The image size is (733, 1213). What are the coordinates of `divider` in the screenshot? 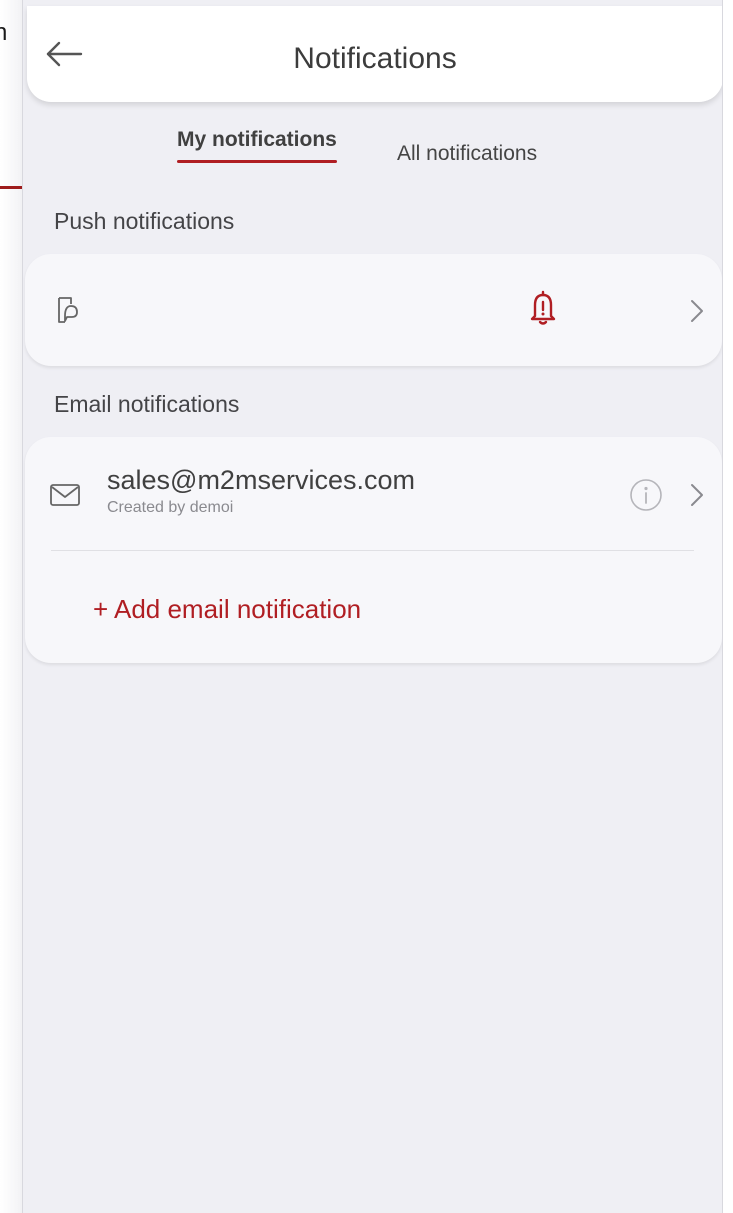 It's located at (372, 550).